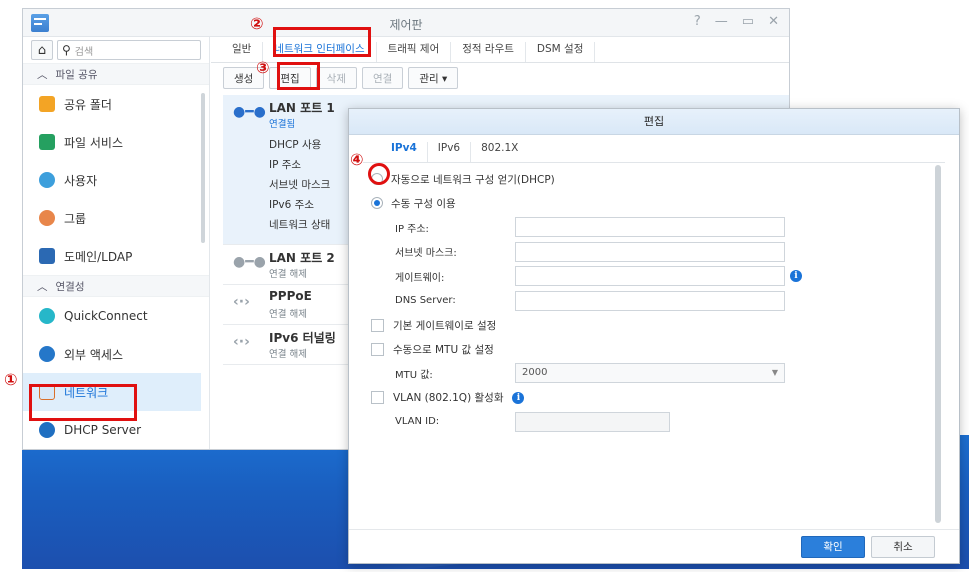  Describe the element at coordinates (425, 301) in the screenshot. I see `dns-label: DNS Server:` at that location.